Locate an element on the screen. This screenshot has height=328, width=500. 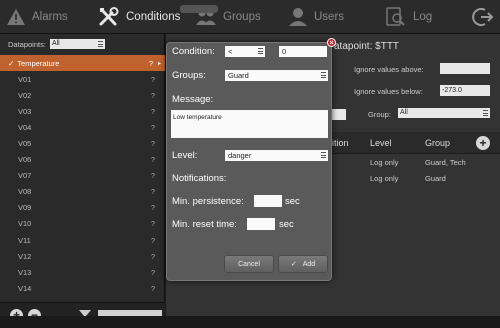
add-button: ✓ Add is located at coordinates (303, 264).